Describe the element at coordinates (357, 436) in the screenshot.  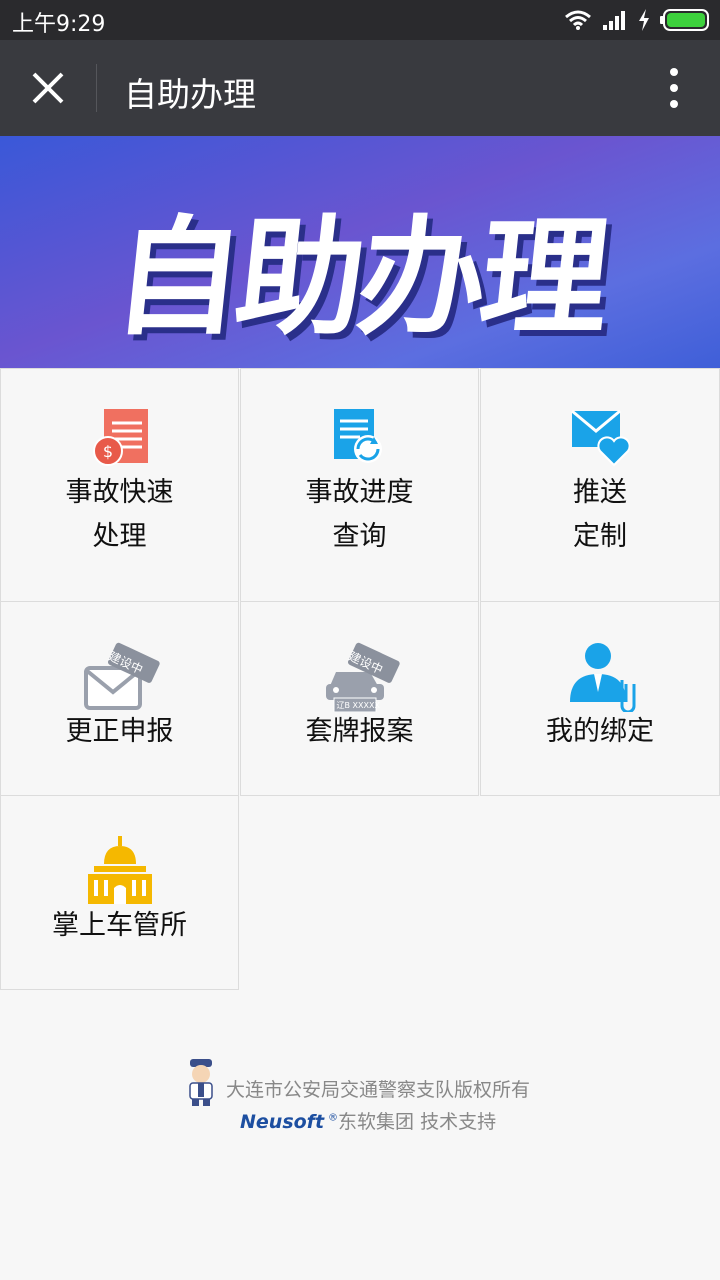
I see `progress-query-icon` at that location.